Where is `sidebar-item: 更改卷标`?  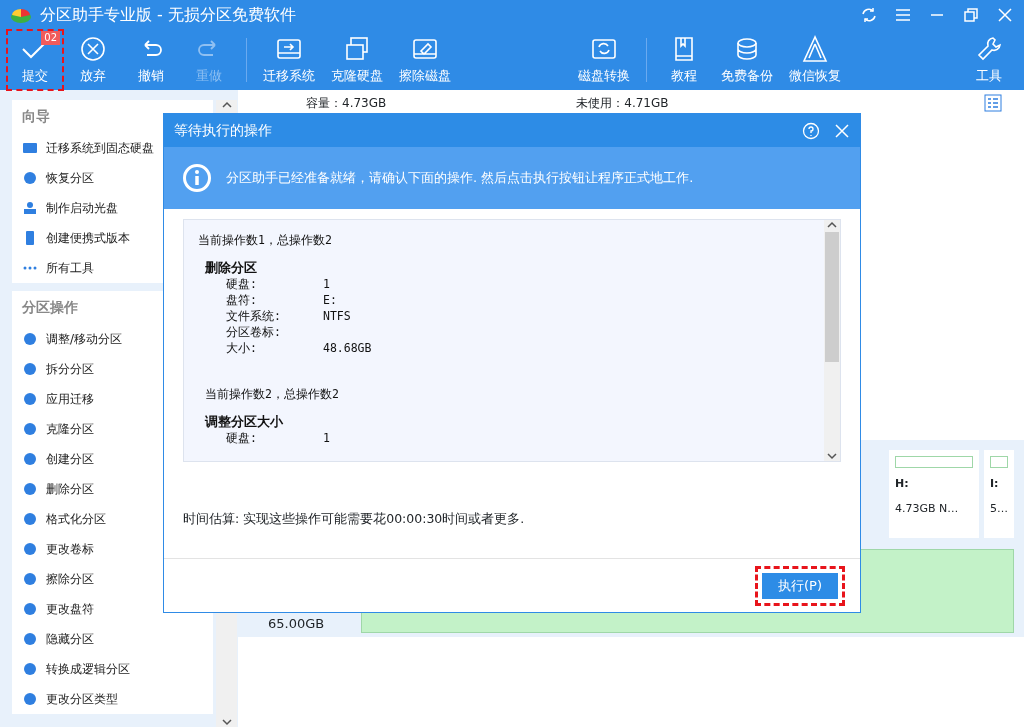 sidebar-item: 更改卷标 is located at coordinates (112, 549).